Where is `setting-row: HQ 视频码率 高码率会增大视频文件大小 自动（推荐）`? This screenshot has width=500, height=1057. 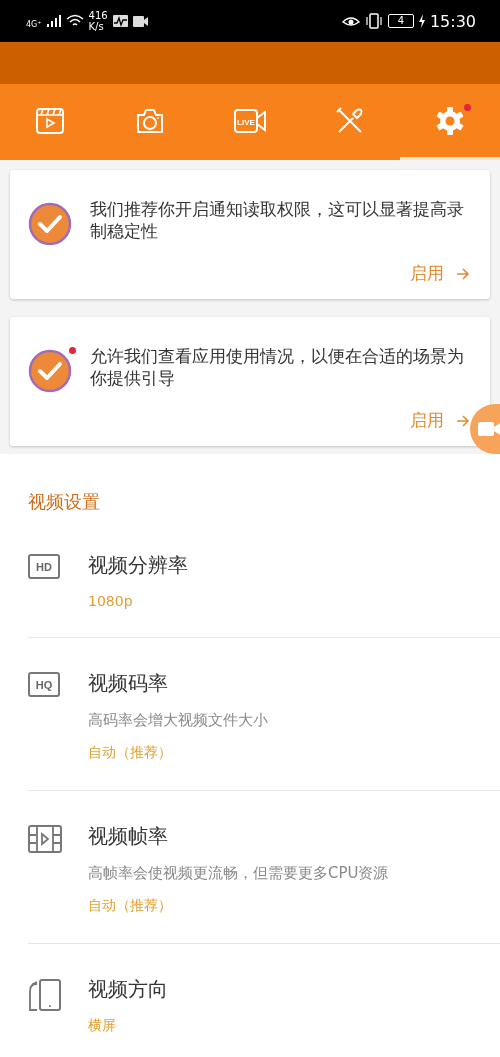
setting-row: HQ 视频码率 高码率会增大视频文件大小 自动（推荐） is located at coordinates (264, 714).